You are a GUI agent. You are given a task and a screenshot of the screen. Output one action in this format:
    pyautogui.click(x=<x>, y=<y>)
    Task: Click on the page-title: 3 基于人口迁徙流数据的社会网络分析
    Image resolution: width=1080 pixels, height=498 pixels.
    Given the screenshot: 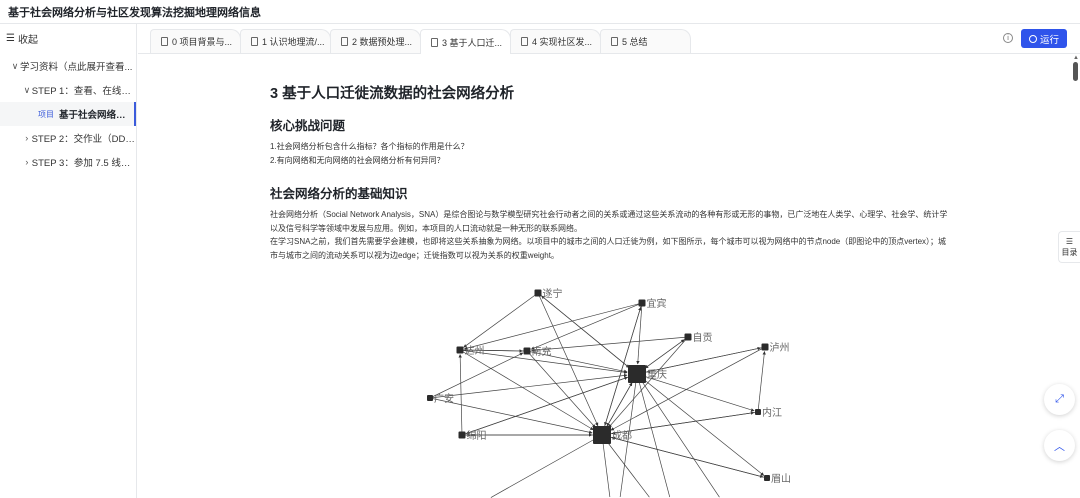 What is the action you would take?
    pyautogui.click(x=392, y=94)
    